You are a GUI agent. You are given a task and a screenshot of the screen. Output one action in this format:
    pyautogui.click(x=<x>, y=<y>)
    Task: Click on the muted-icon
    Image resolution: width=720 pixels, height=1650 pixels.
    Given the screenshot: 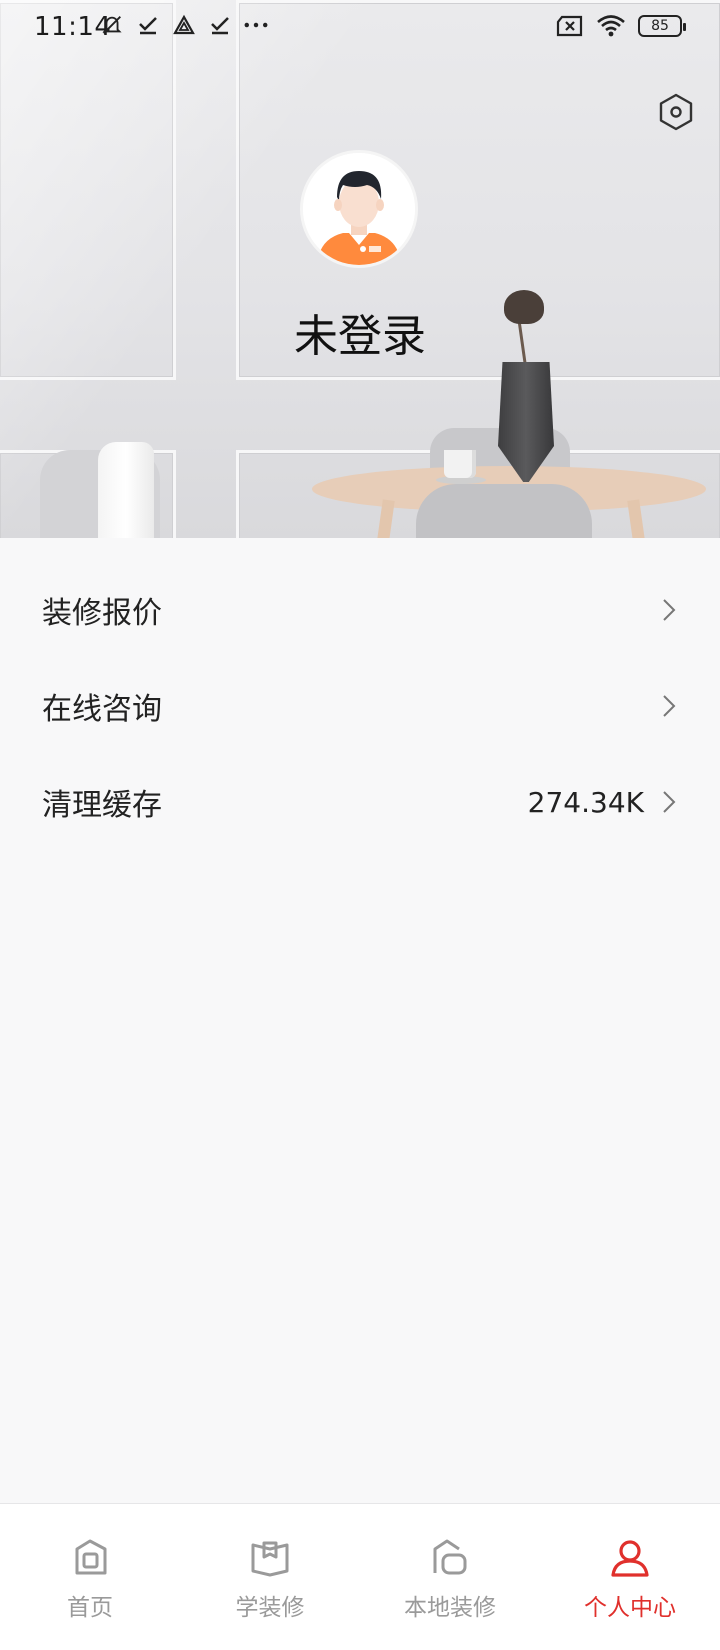 What is the action you would take?
    pyautogui.click(x=112, y=25)
    